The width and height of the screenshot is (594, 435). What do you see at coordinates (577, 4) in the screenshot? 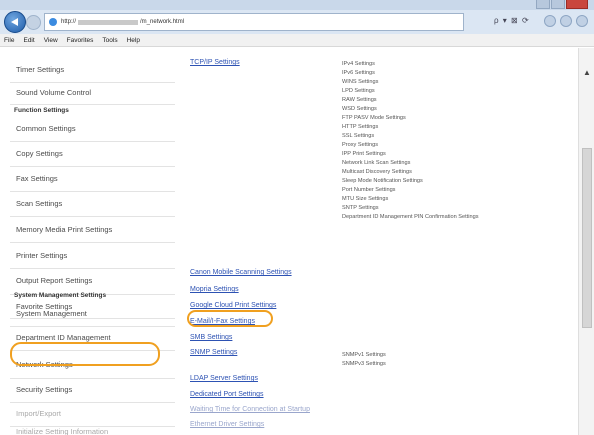
I see `close-button` at bounding box center [577, 4].